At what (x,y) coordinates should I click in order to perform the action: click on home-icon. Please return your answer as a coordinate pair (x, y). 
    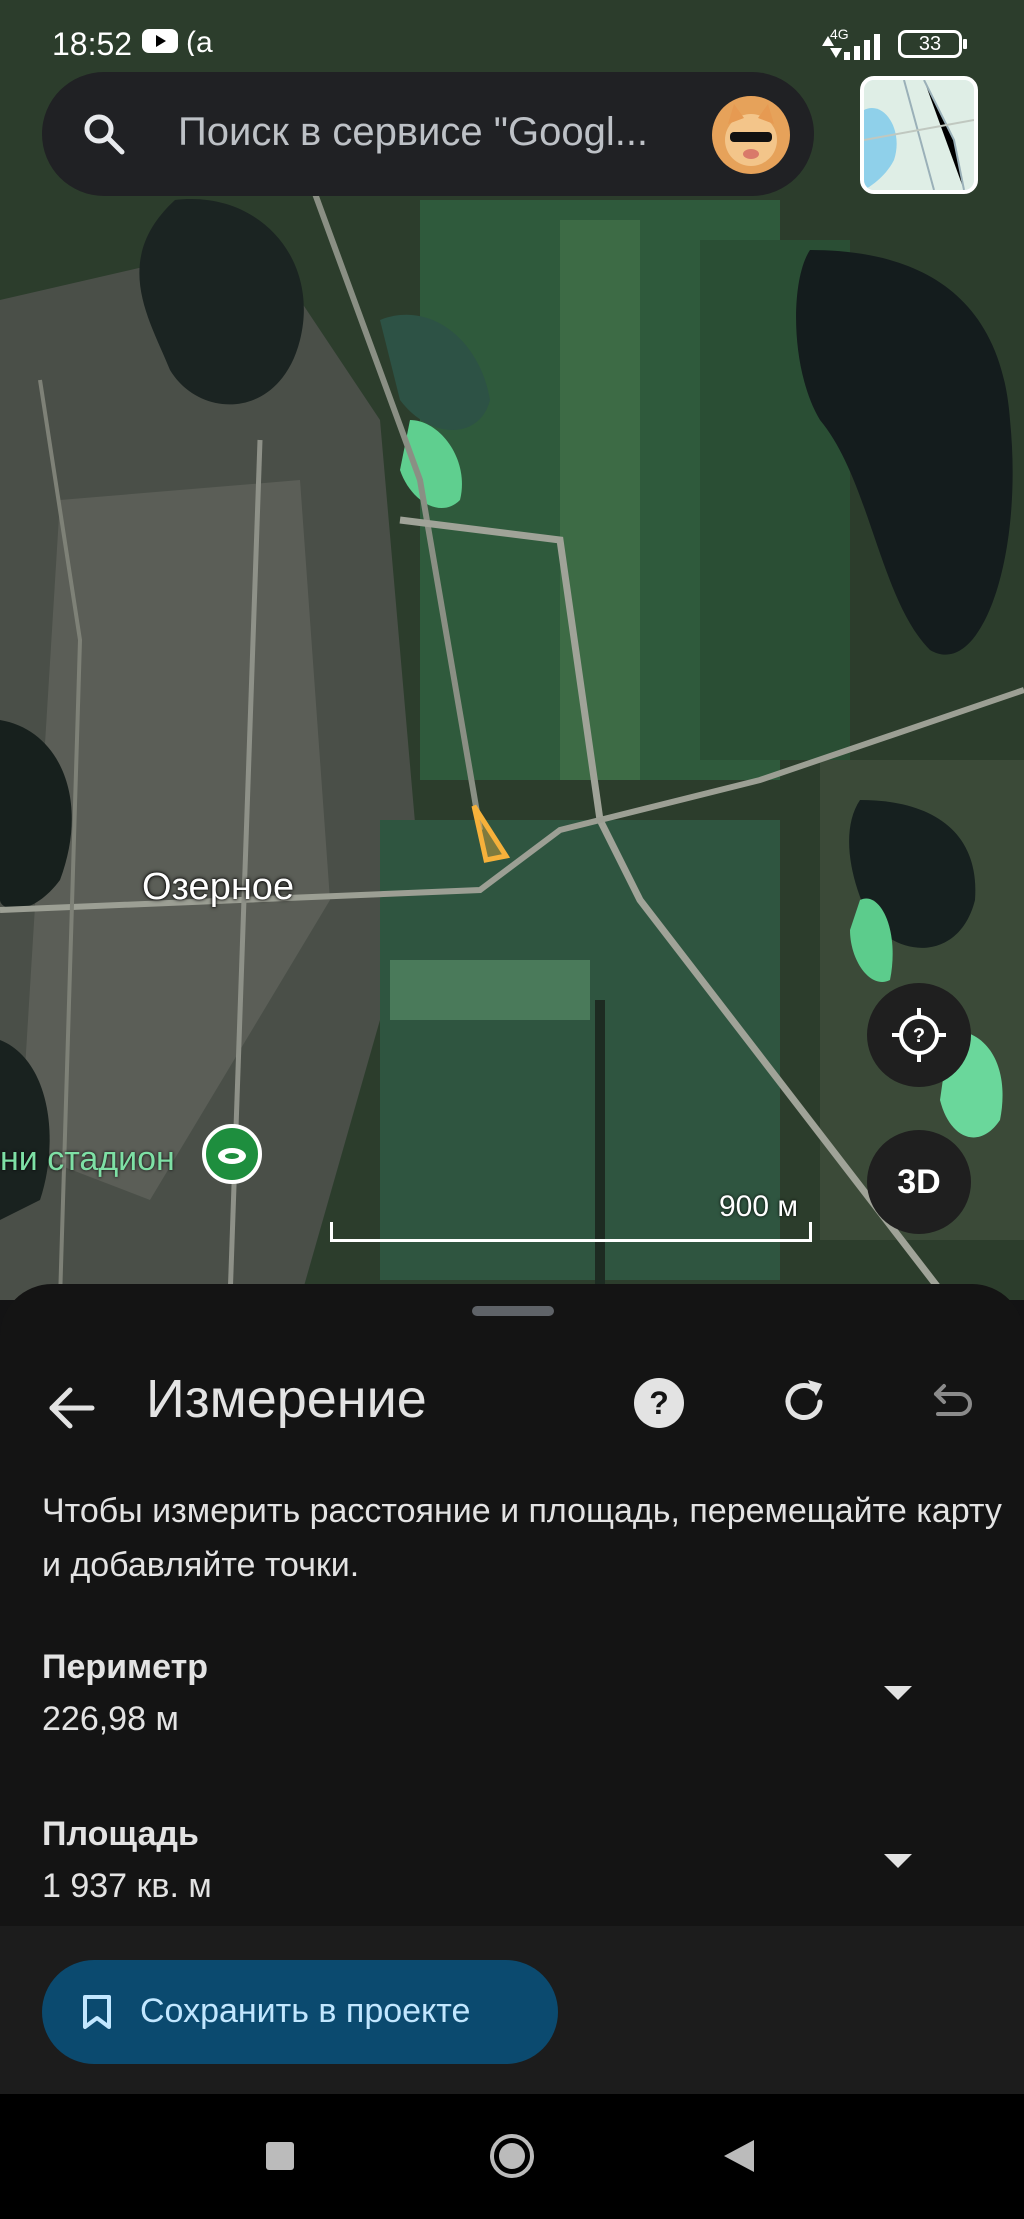
    Looking at the image, I should click on (512, 2156).